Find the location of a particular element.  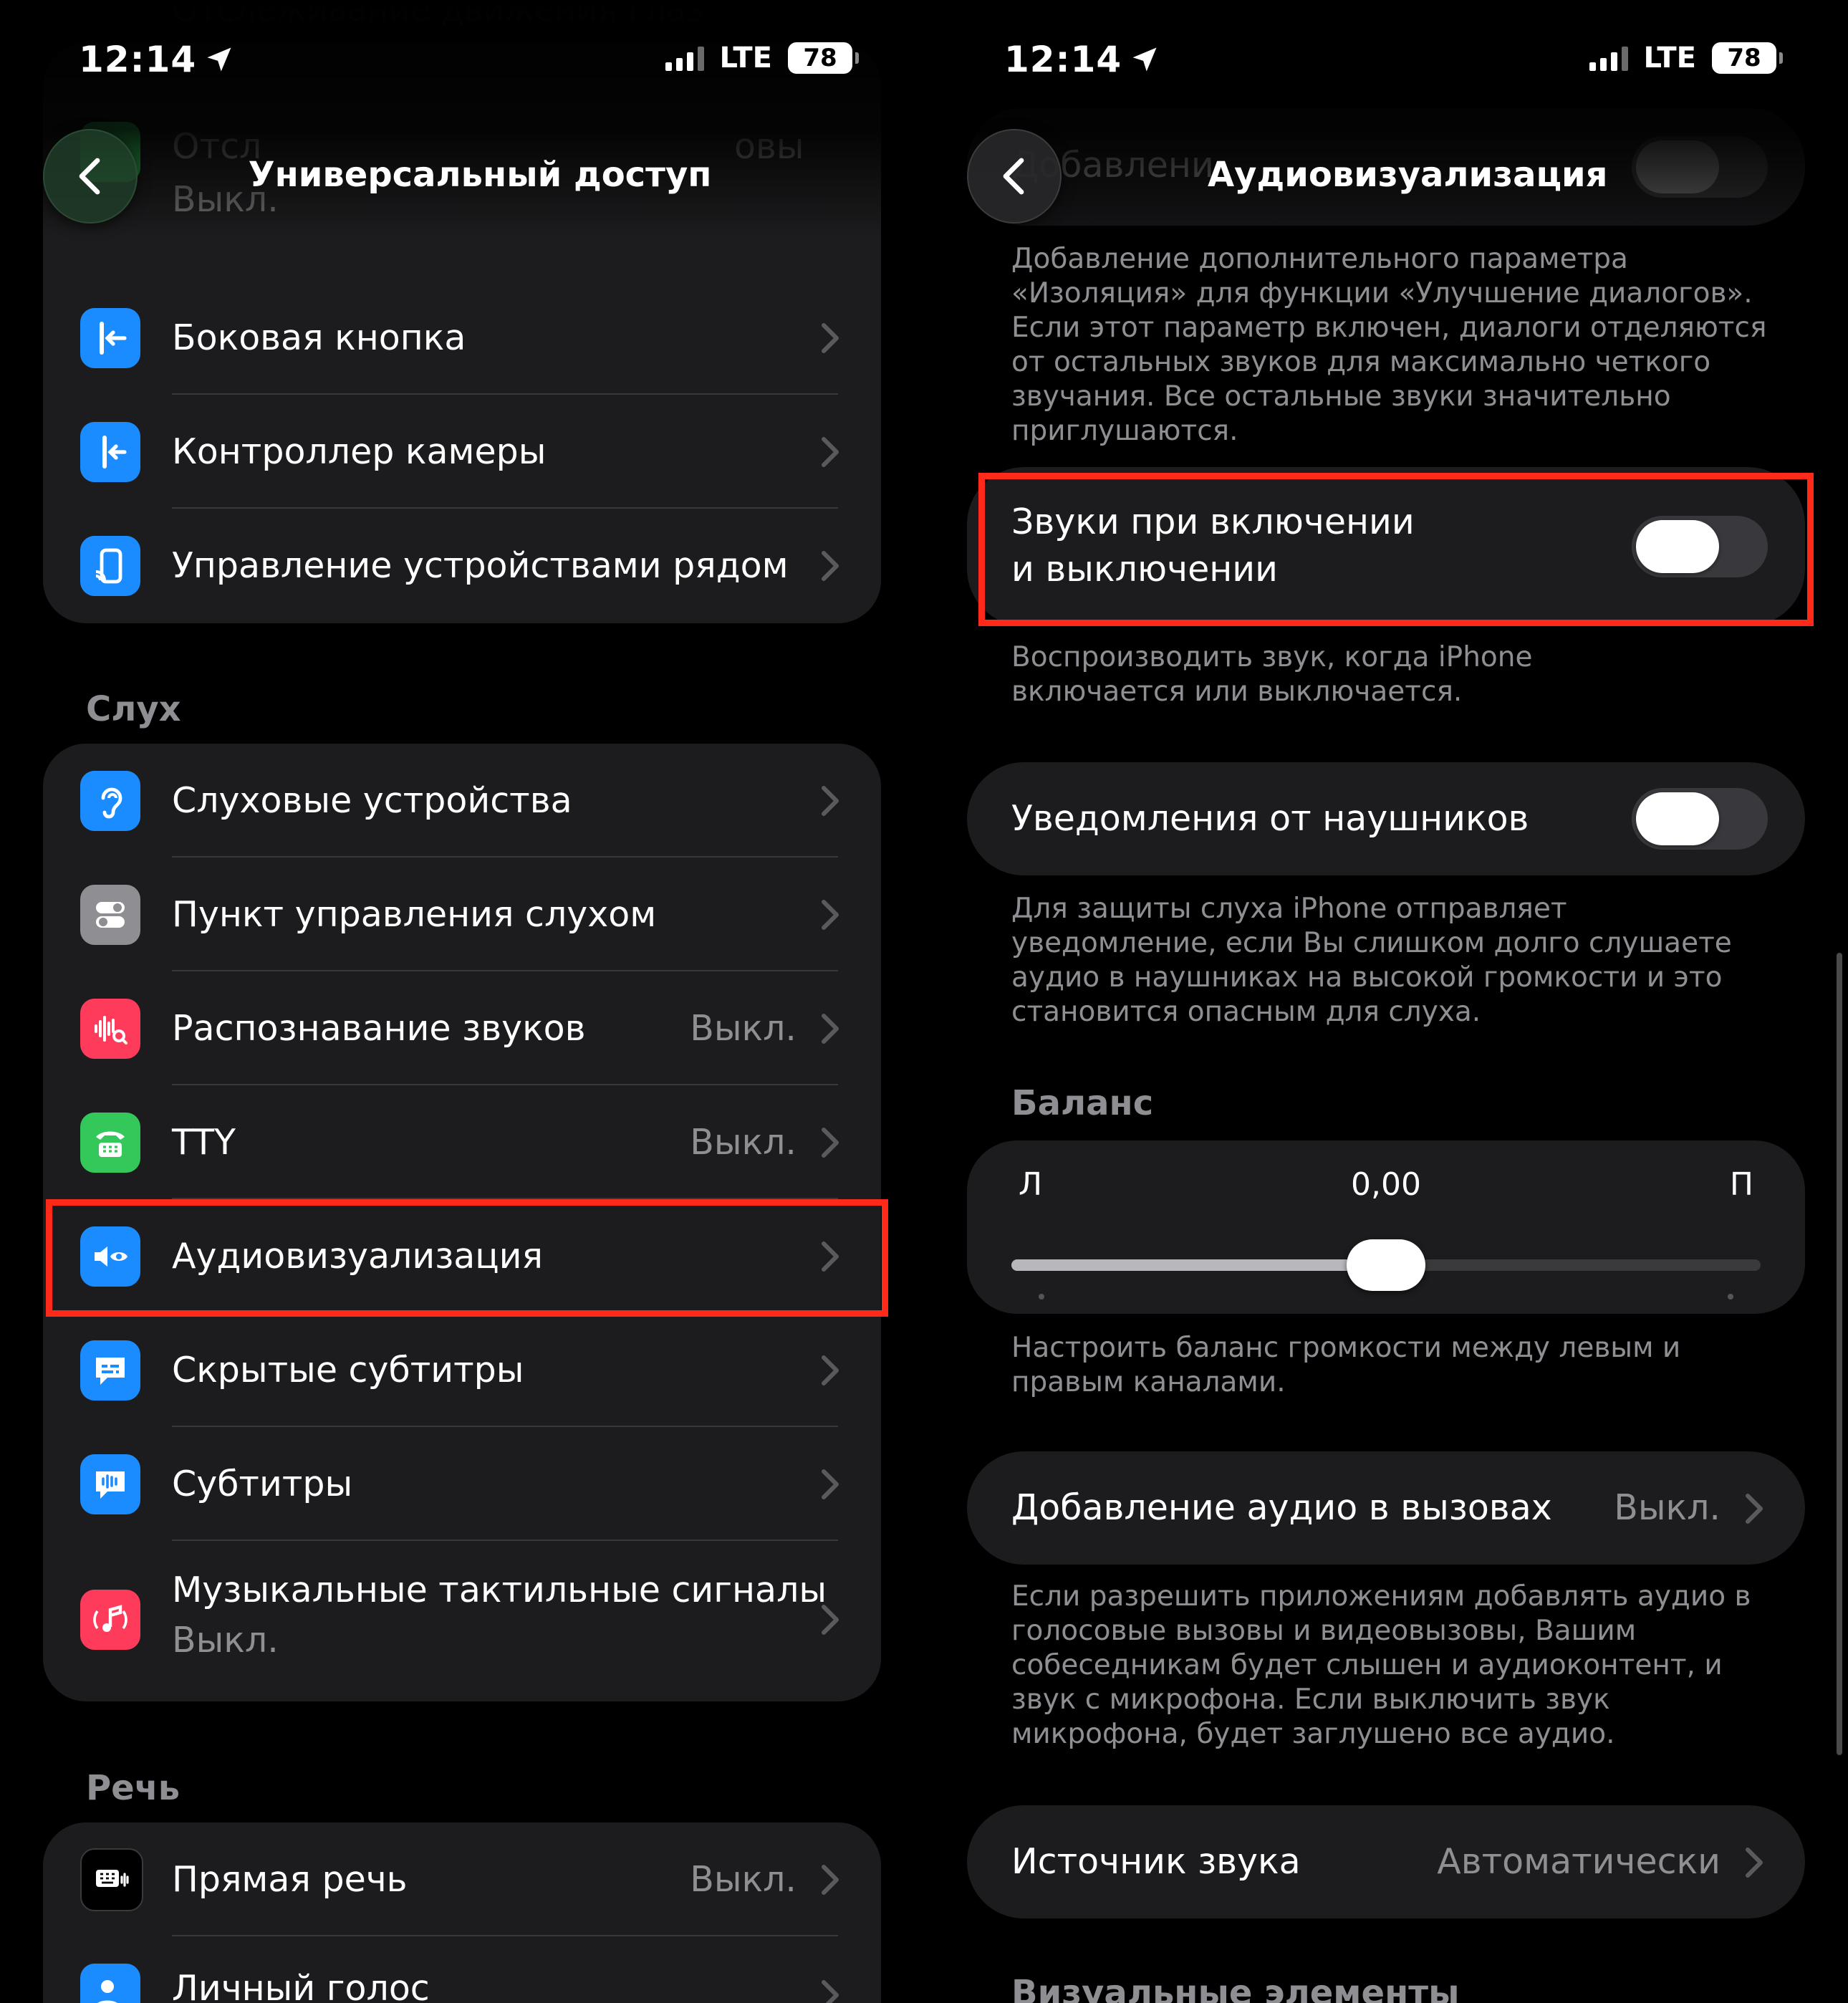

row-label: Музыкальные тактильные сигналы is located at coordinates (499, 1590).